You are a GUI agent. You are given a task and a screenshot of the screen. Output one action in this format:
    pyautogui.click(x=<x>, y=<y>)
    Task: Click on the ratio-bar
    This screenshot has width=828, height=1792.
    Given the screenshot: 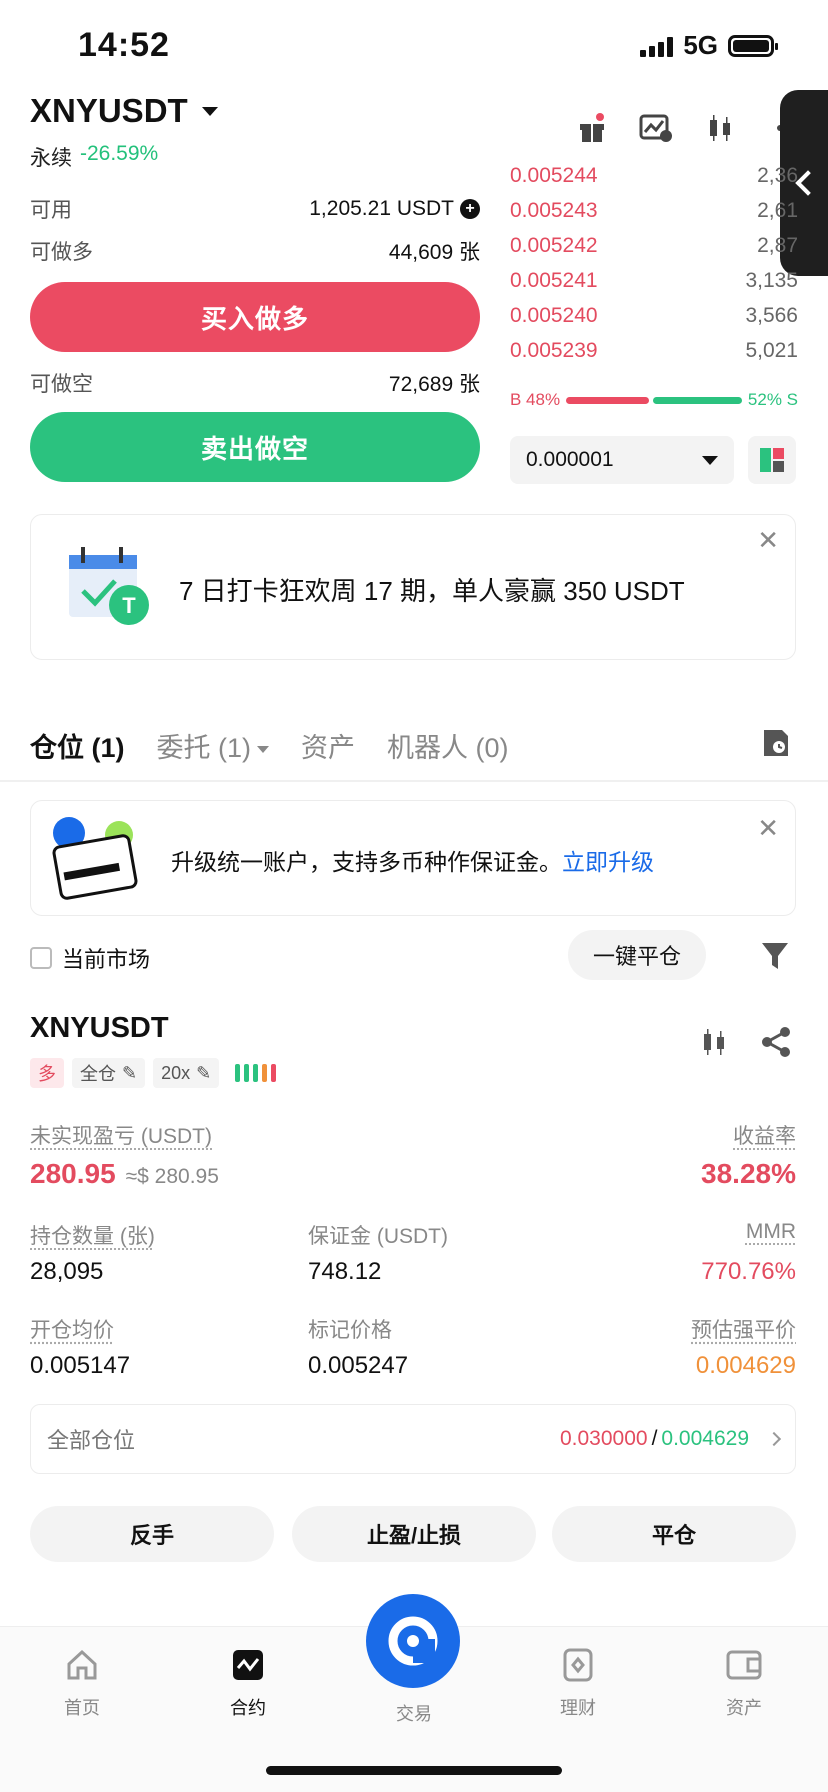 What is the action you would take?
    pyautogui.click(x=654, y=400)
    